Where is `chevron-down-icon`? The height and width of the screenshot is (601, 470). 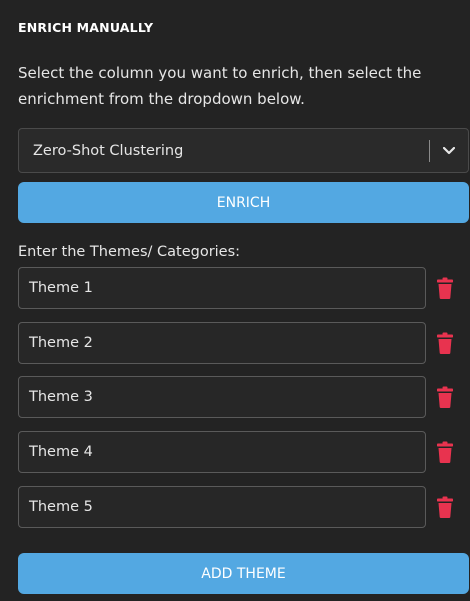
chevron-down-icon is located at coordinates (449, 150).